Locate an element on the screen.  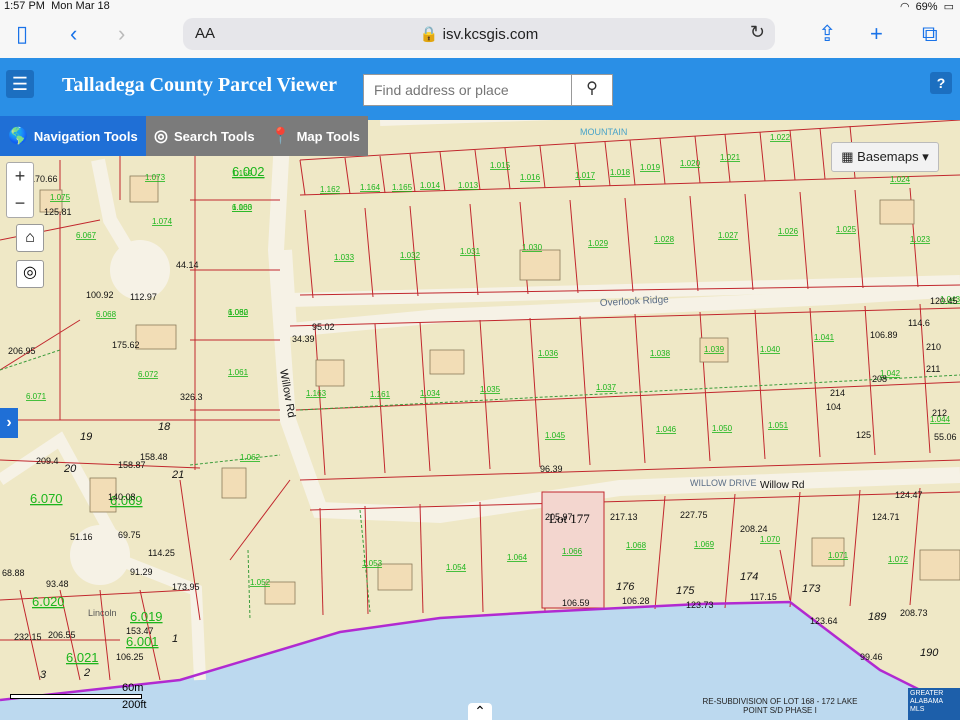
parcel-id-label: 1.163 is located at coordinates (316, 393).